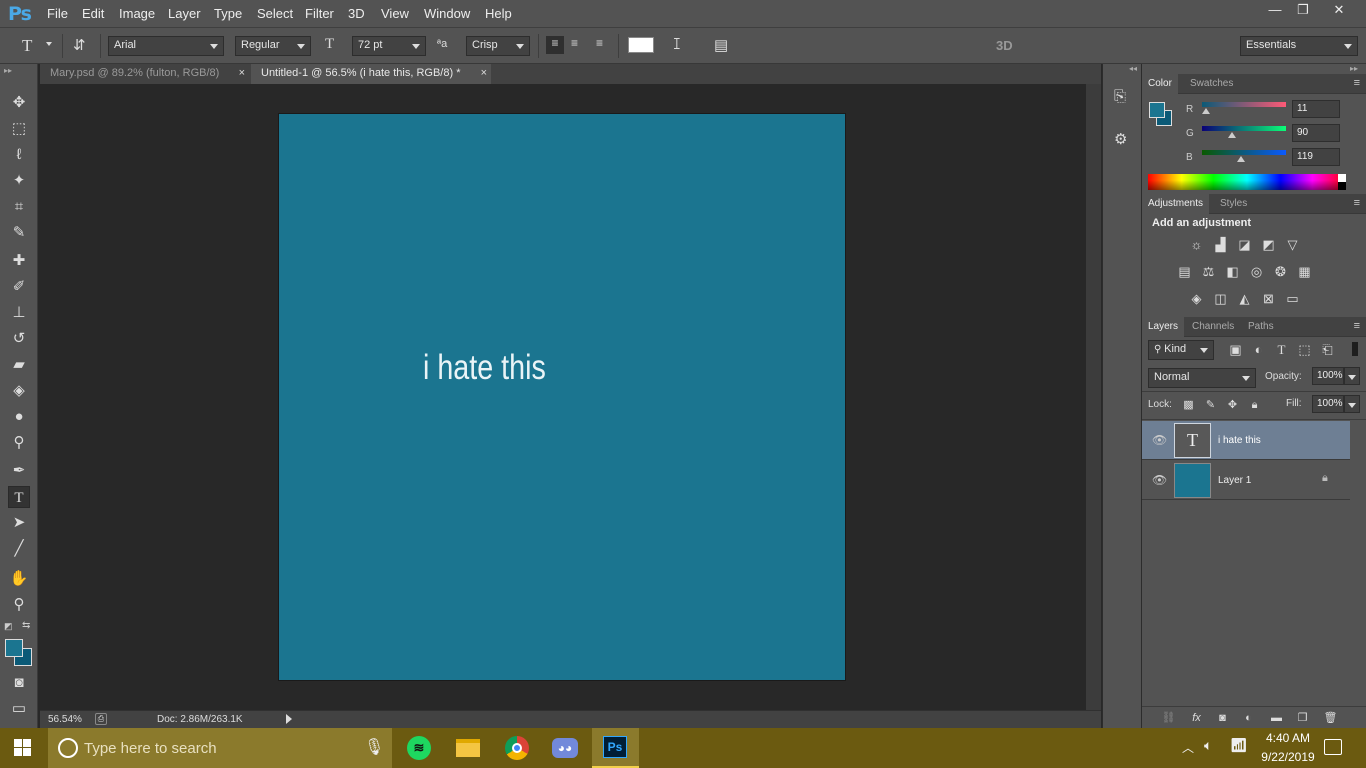 This screenshot has width=1366, height=768. What do you see at coordinates (1244, 104) in the screenshot?
I see `r-slider` at bounding box center [1244, 104].